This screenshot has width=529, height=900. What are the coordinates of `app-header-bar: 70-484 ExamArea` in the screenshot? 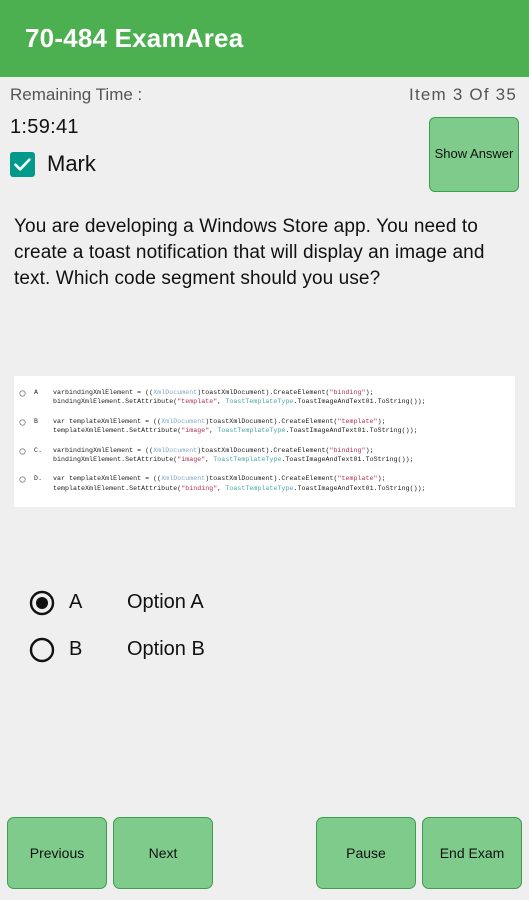 It's located at (264, 38).